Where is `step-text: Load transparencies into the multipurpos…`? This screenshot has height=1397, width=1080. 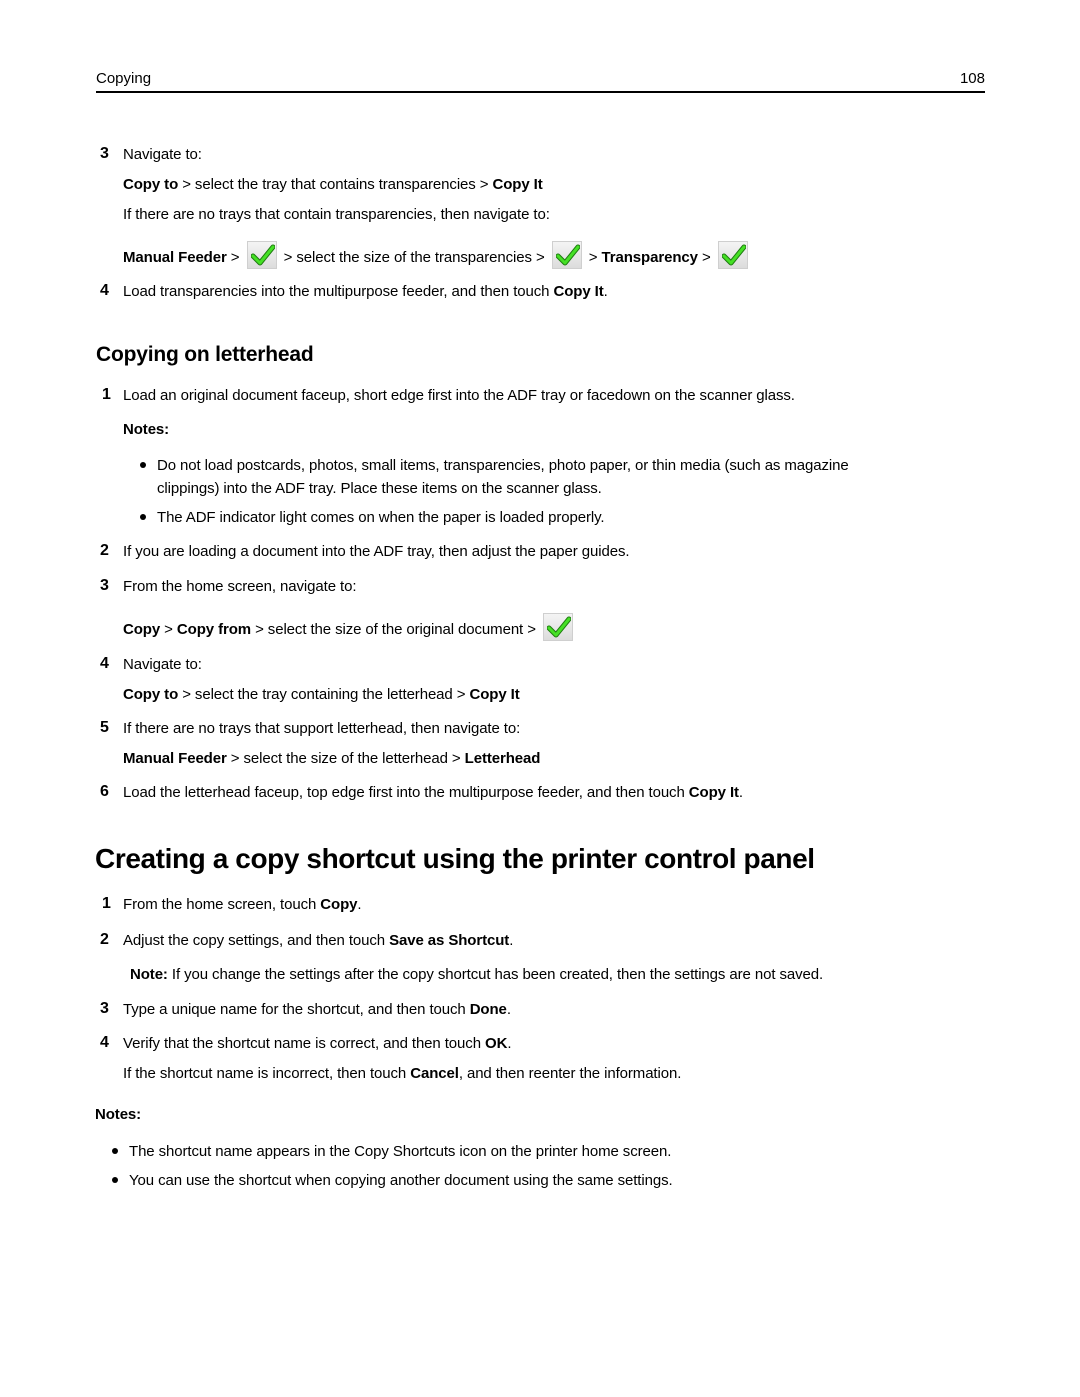 step-text: Load transparencies into the multipurpos… is located at coordinates (365, 291).